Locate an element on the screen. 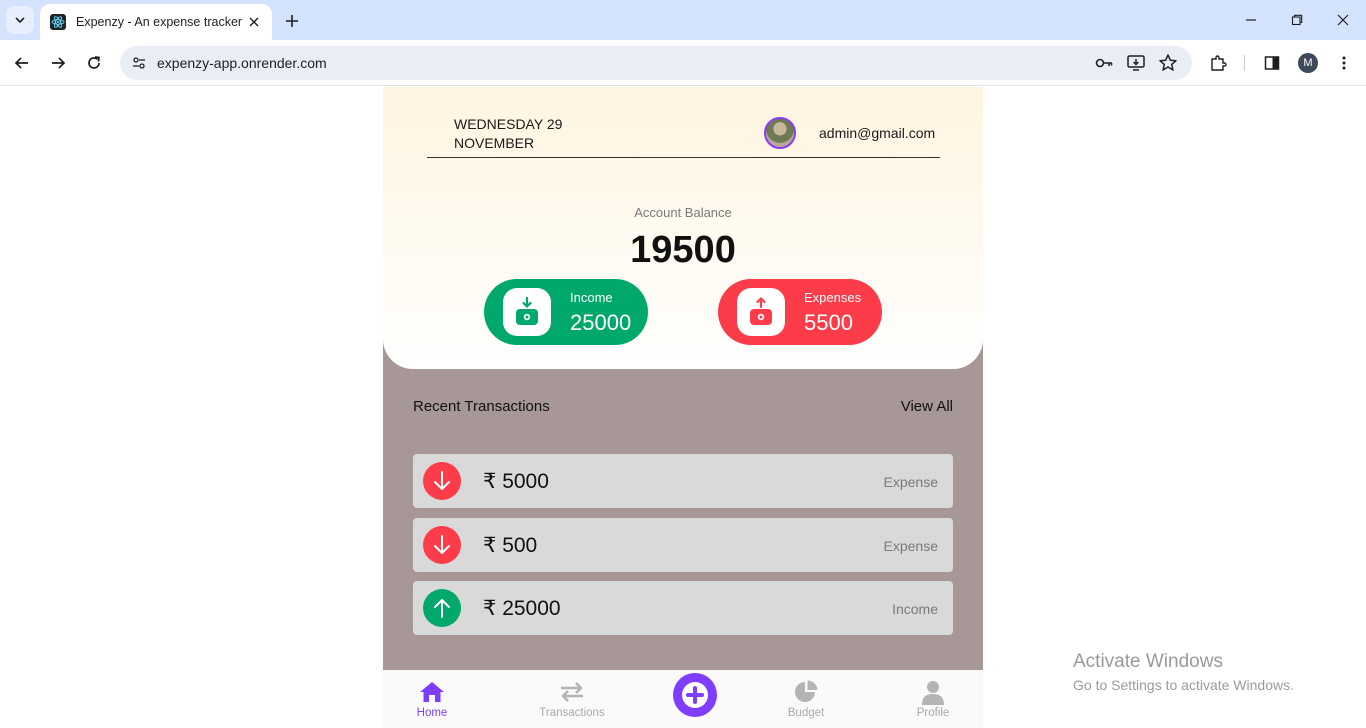  tab-search-button is located at coordinates (20, 20).